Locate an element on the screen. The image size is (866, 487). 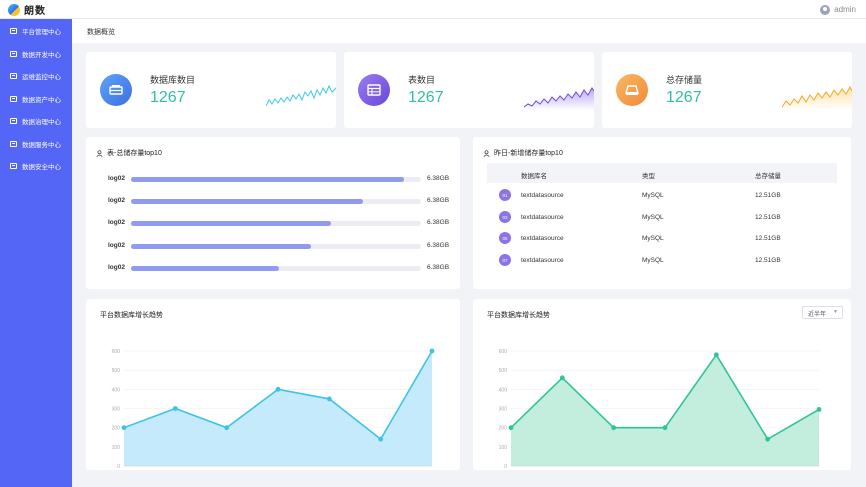
sidebar-item-ops: 运维监控中心 is located at coordinates (36, 76).